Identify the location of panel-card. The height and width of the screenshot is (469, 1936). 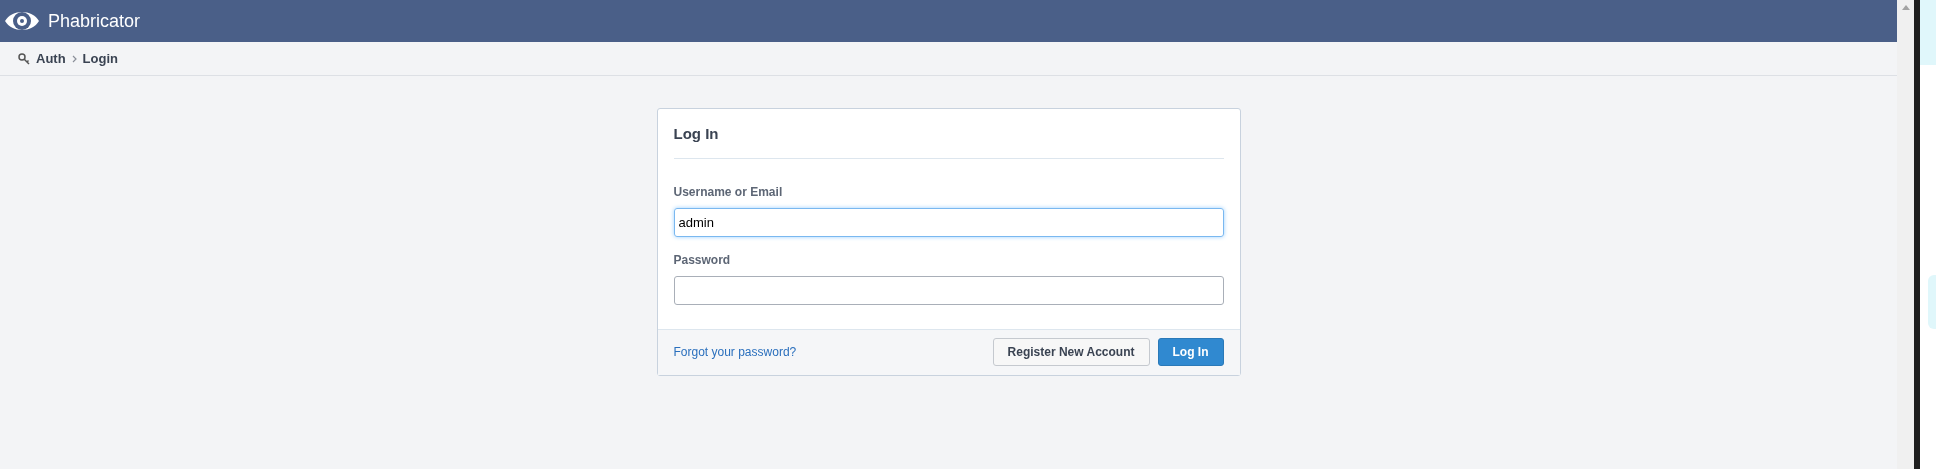
(1932, 302).